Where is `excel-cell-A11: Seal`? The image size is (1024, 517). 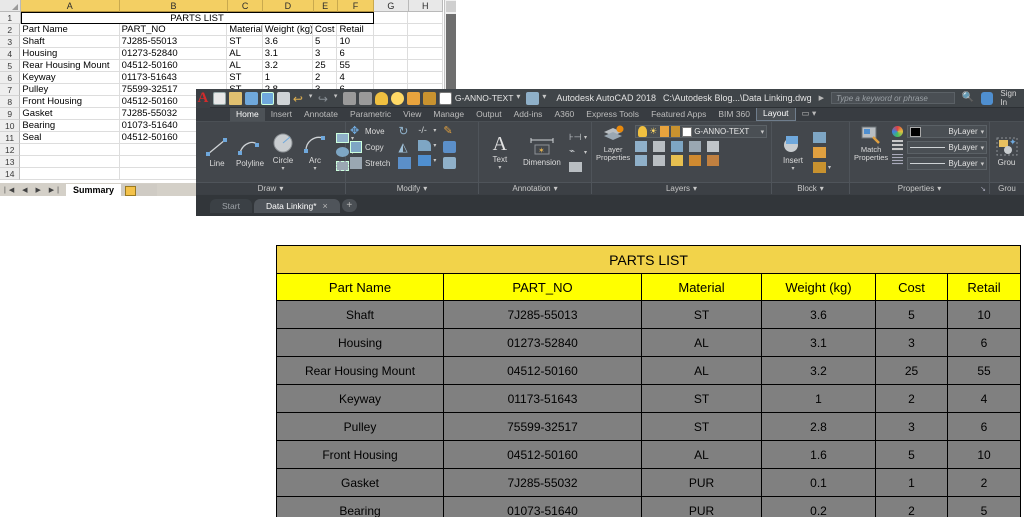
excel-cell-A11: Seal is located at coordinates (70, 138).